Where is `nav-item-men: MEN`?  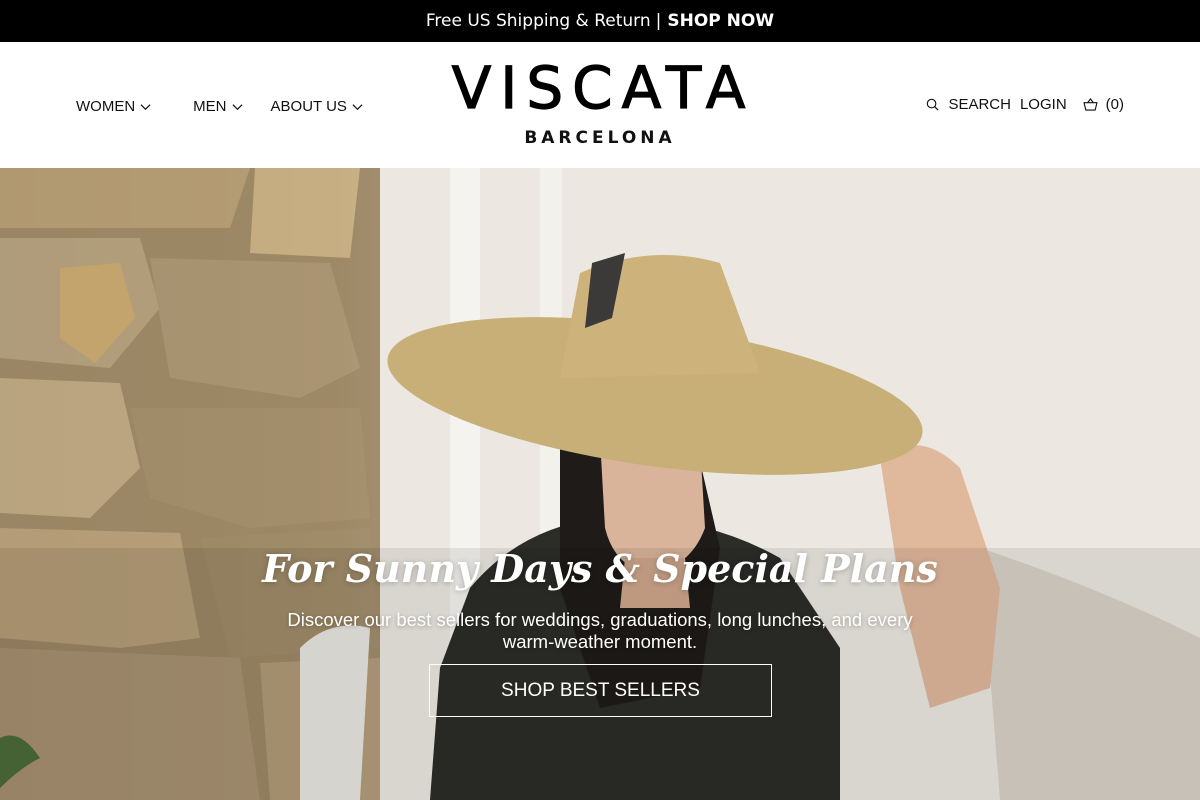
nav-item-men: MEN is located at coordinates (218, 106).